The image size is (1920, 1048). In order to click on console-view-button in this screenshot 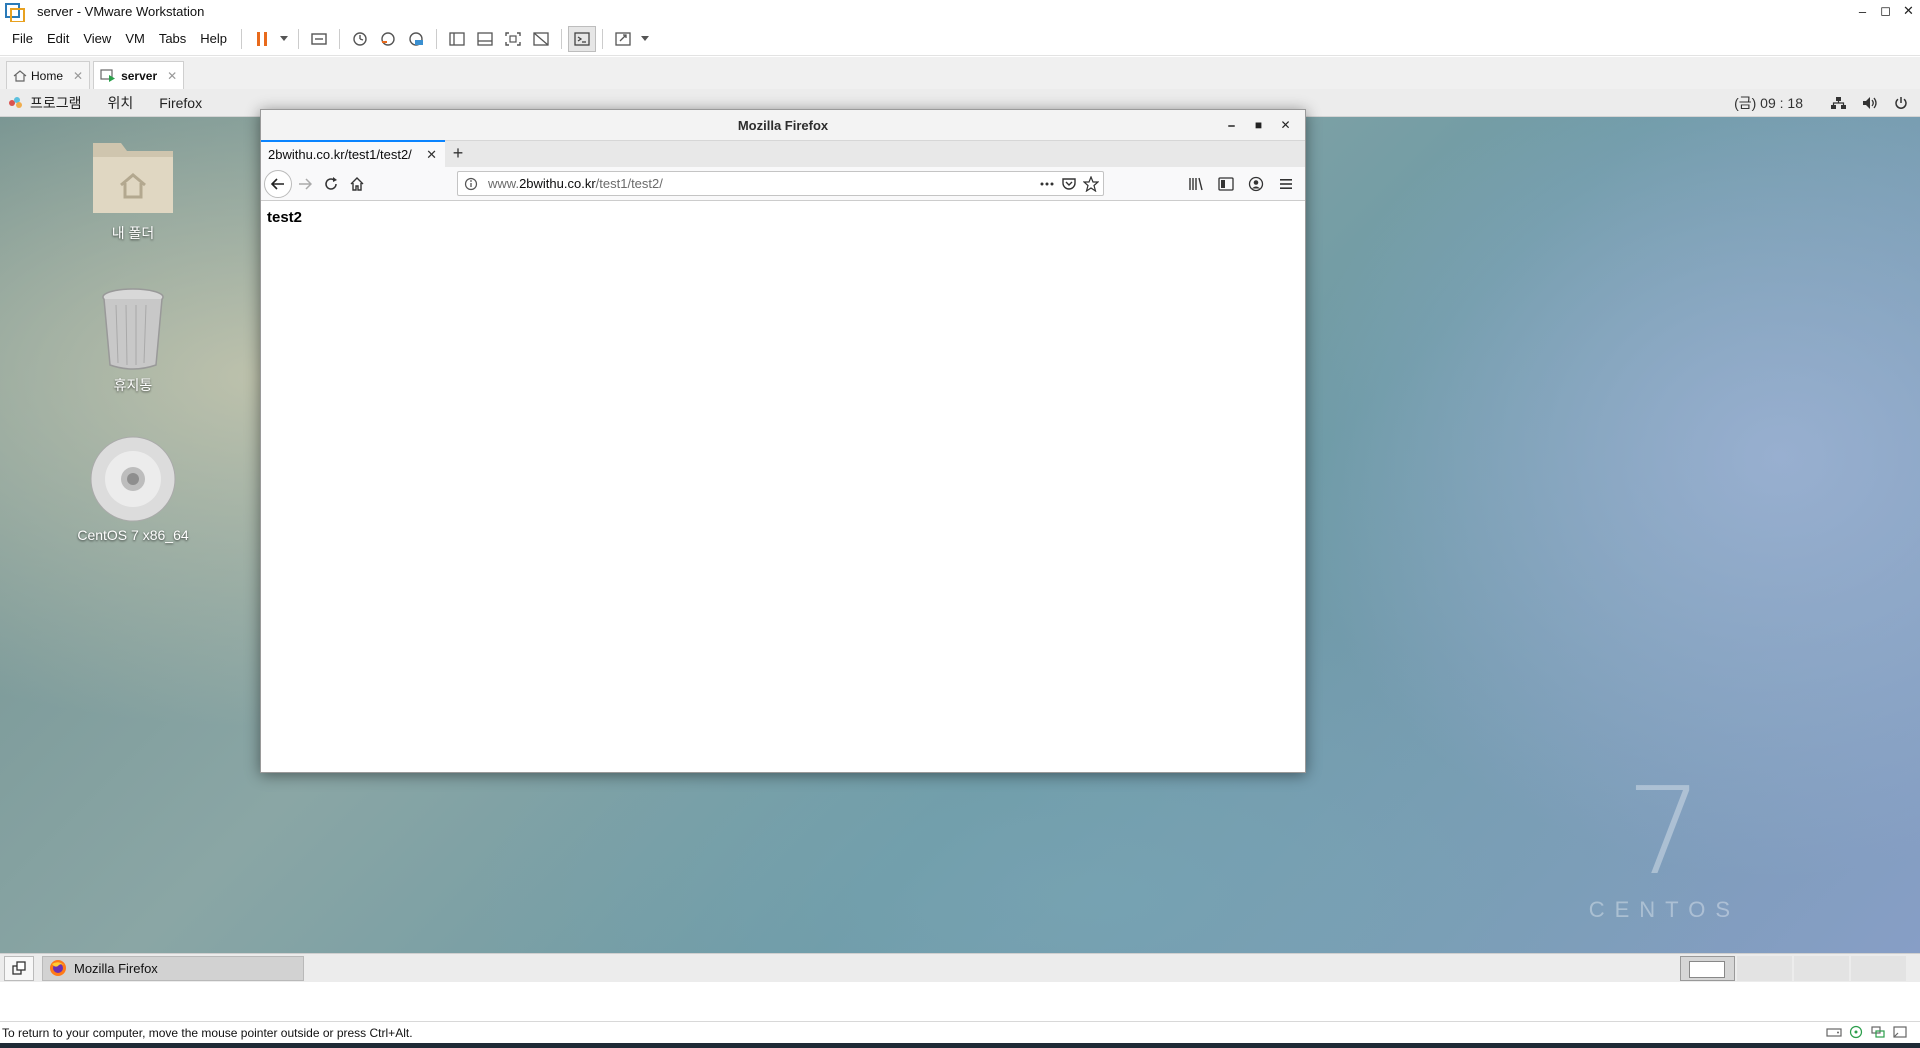, I will do `click(582, 38)`.